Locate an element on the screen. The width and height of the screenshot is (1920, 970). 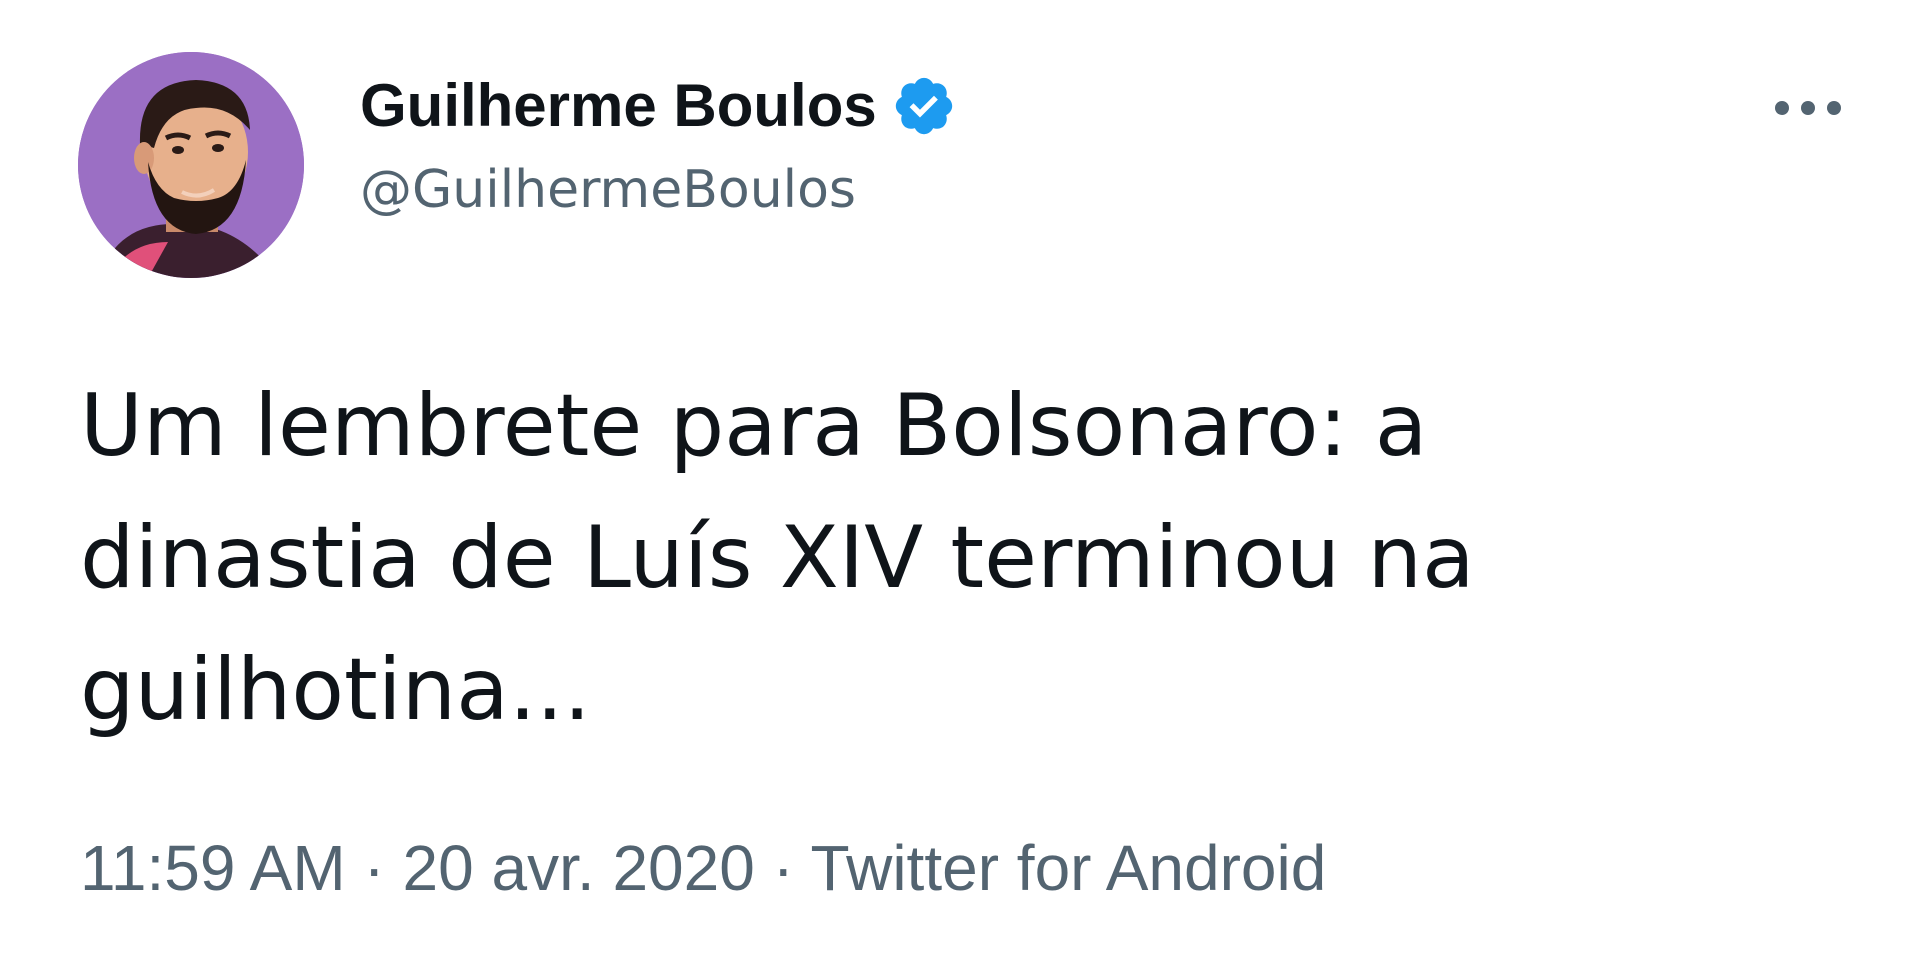
verified-badge-icon is located at coordinates (924, 106).